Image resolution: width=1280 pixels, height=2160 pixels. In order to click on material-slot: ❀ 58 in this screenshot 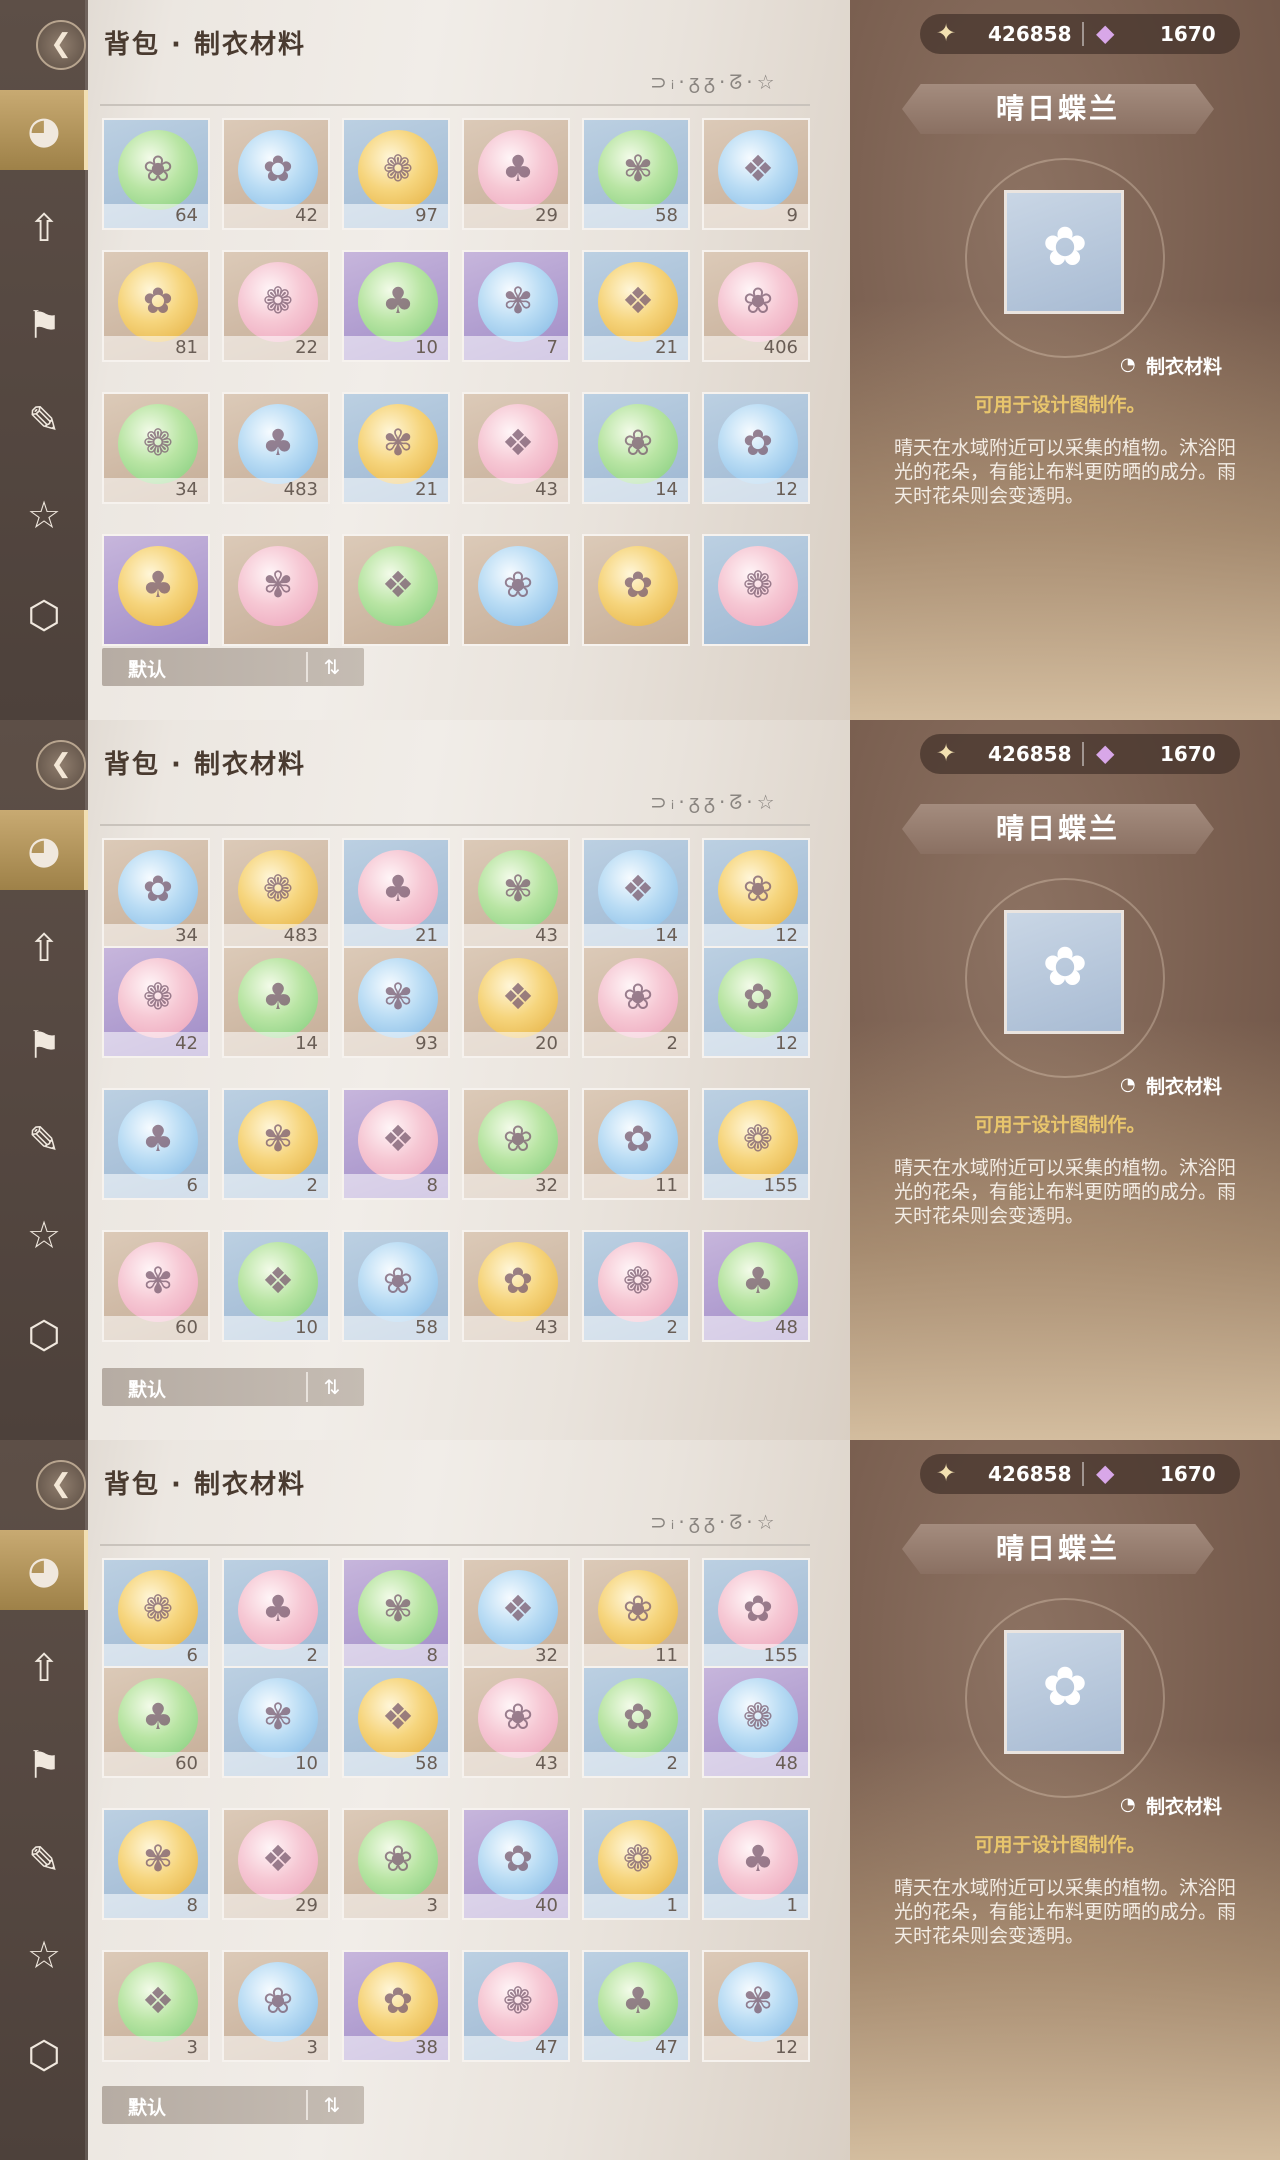, I will do `click(396, 1286)`.